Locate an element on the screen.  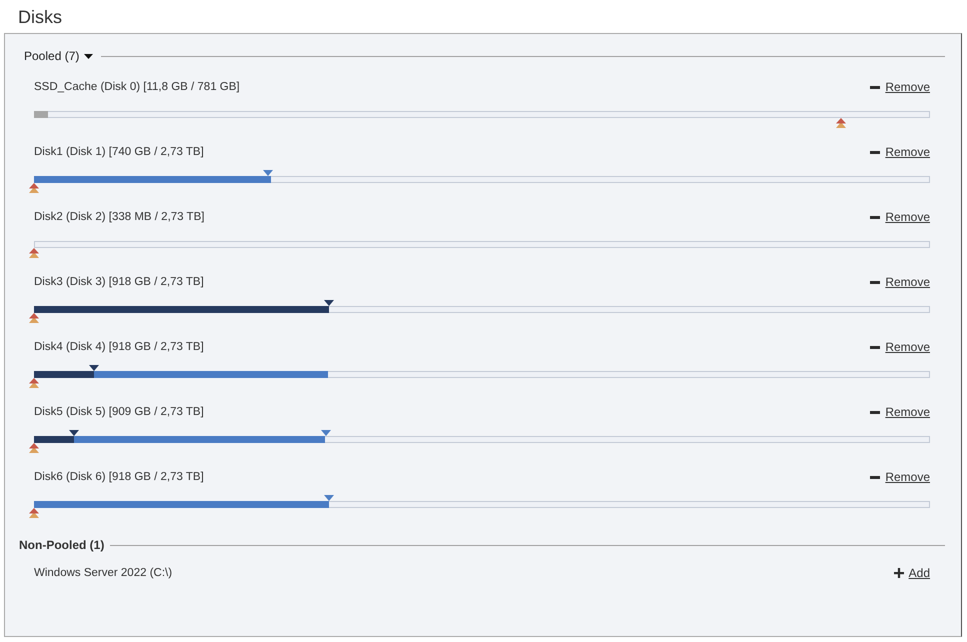
group-heading: Non-Pooled (1) is located at coordinates (61, 545).